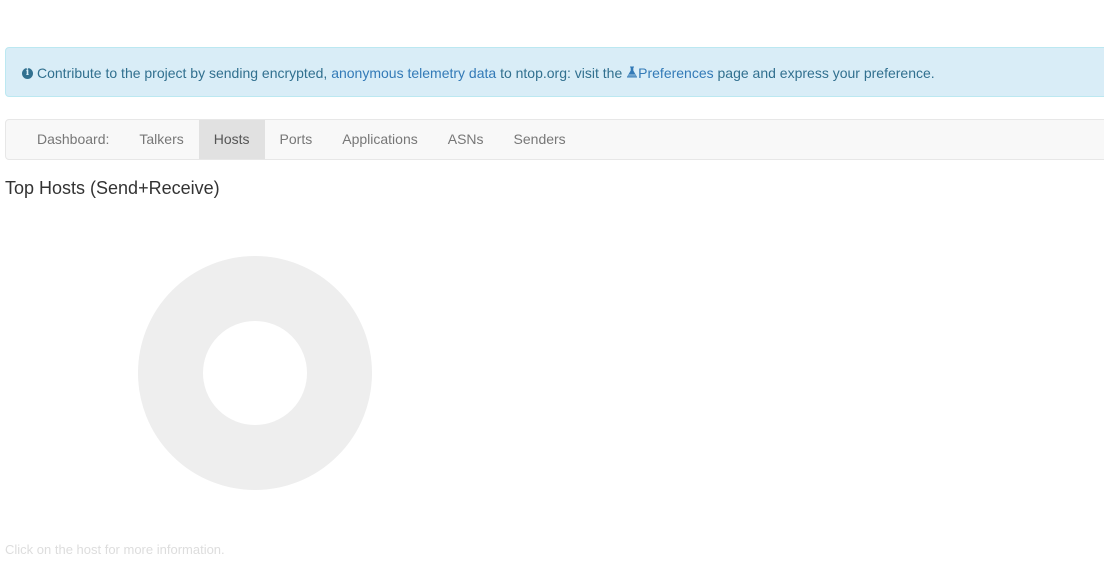 Image resolution: width=1104 pixels, height=566 pixels. I want to click on footnote: Click on the host for more information., so click(115, 549).